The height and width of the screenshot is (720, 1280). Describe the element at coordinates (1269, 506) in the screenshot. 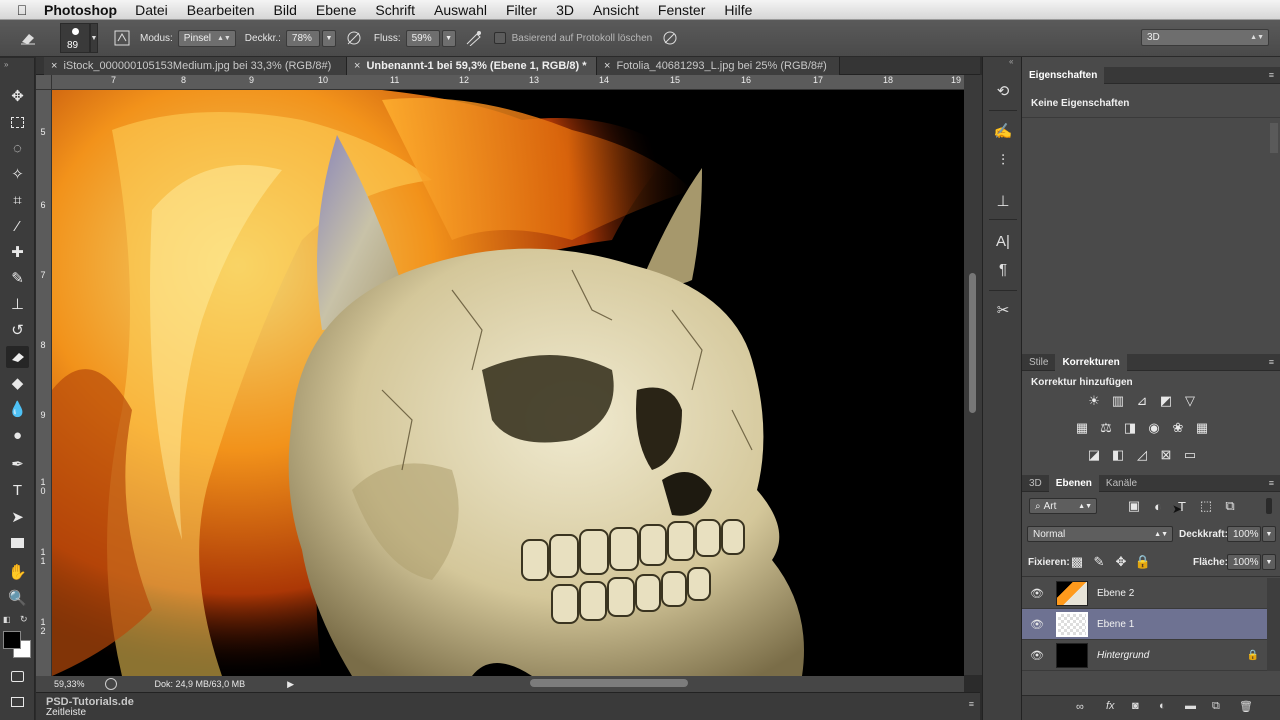

I see `filter-toggle-switch` at that location.